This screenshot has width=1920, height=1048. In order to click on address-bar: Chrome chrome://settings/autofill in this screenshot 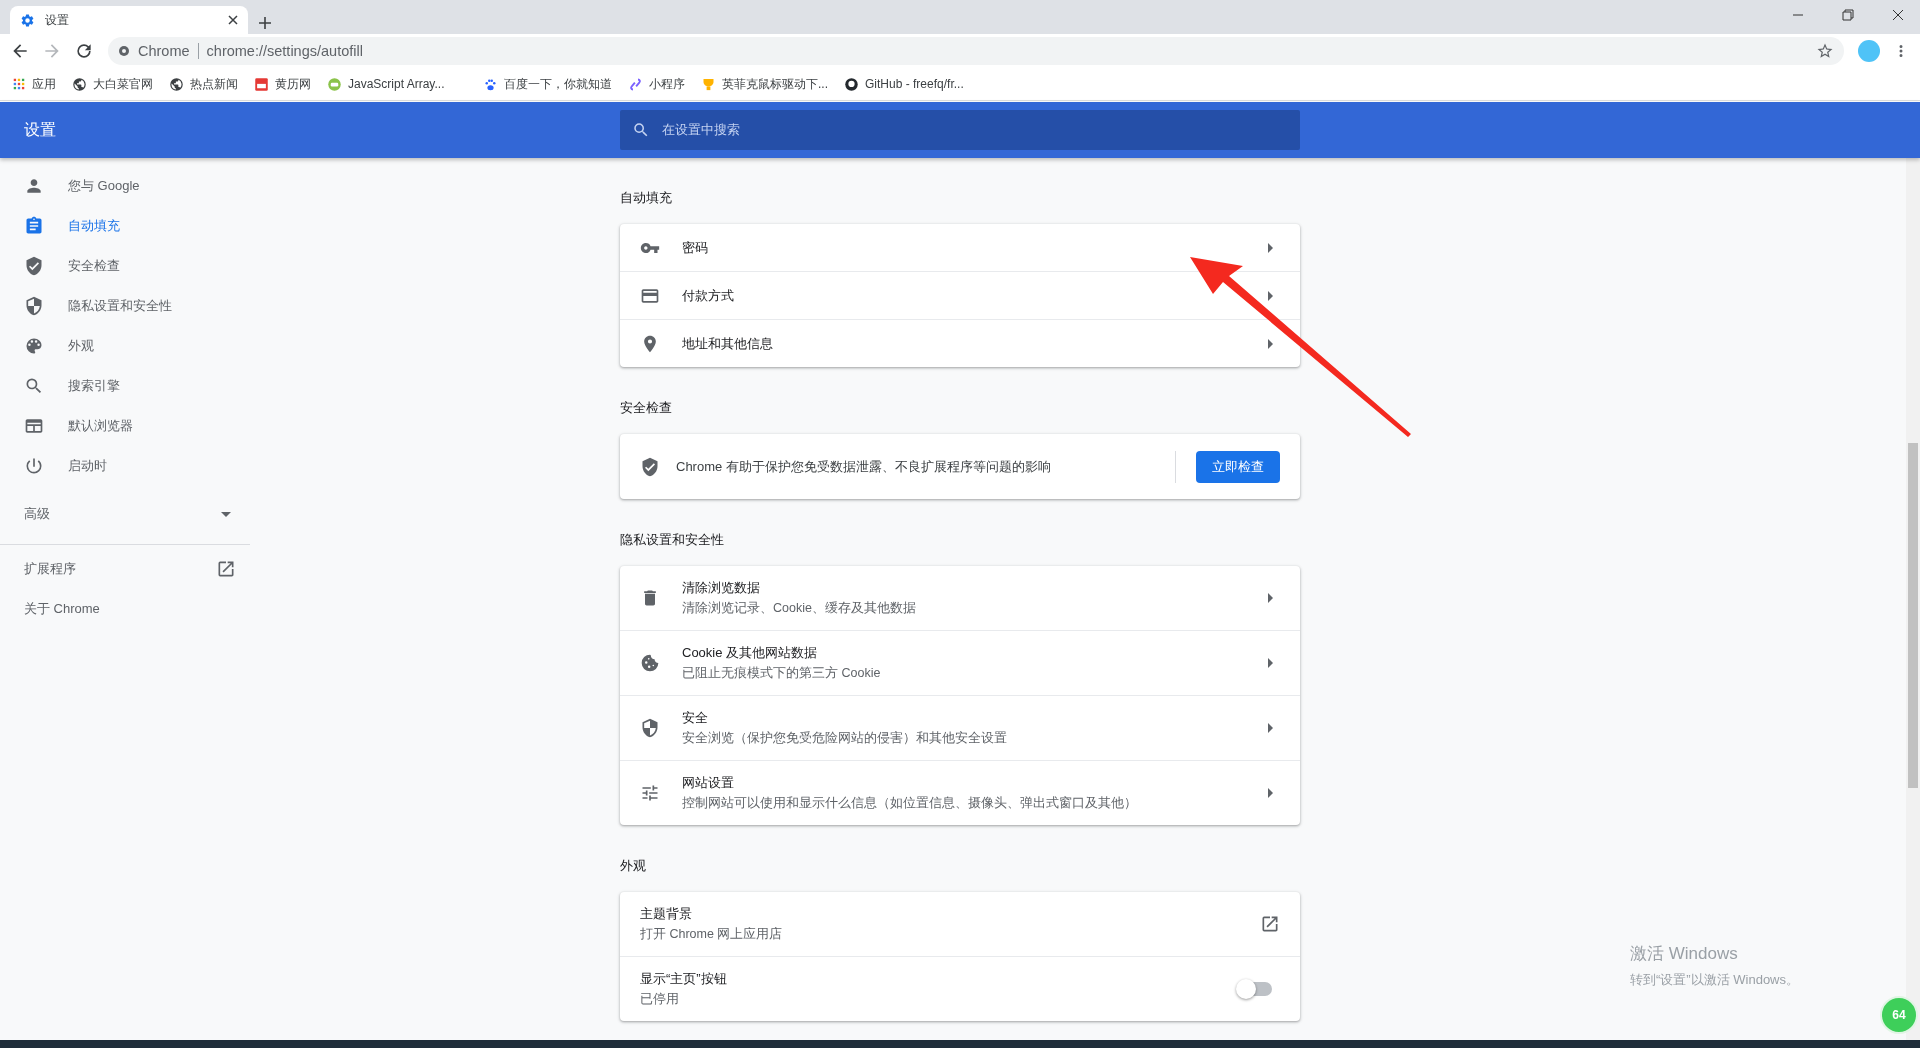, I will do `click(976, 51)`.